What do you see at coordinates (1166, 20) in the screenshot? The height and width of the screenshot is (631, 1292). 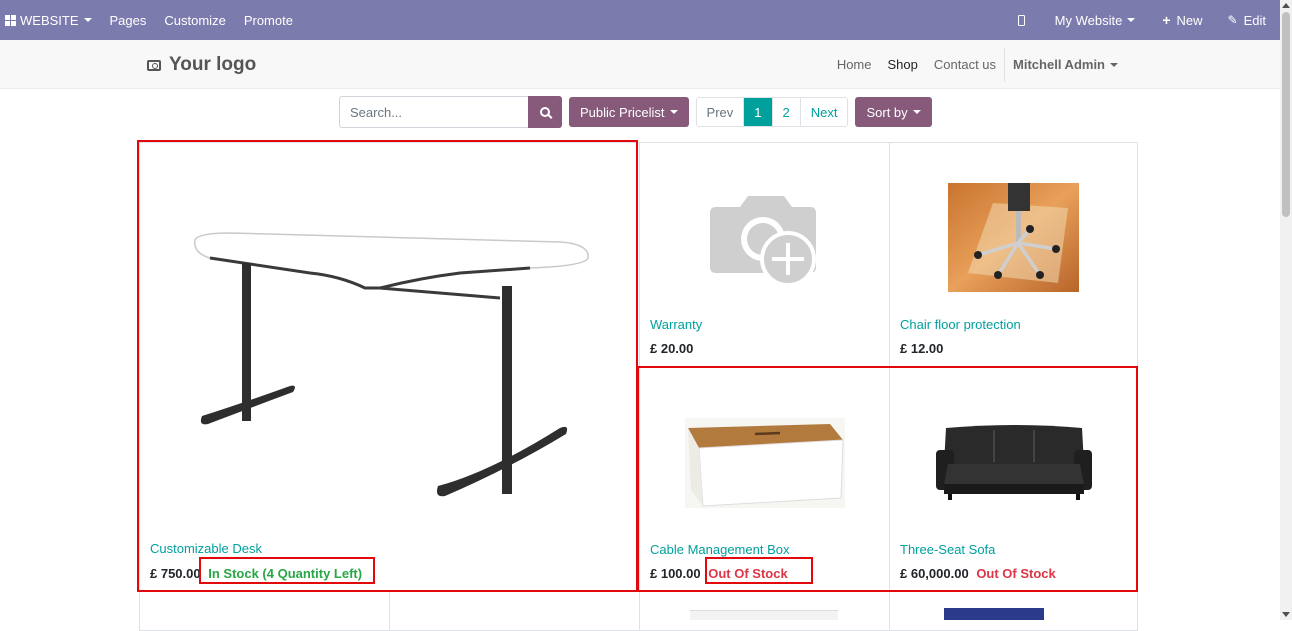 I see `plus-icon: +` at bounding box center [1166, 20].